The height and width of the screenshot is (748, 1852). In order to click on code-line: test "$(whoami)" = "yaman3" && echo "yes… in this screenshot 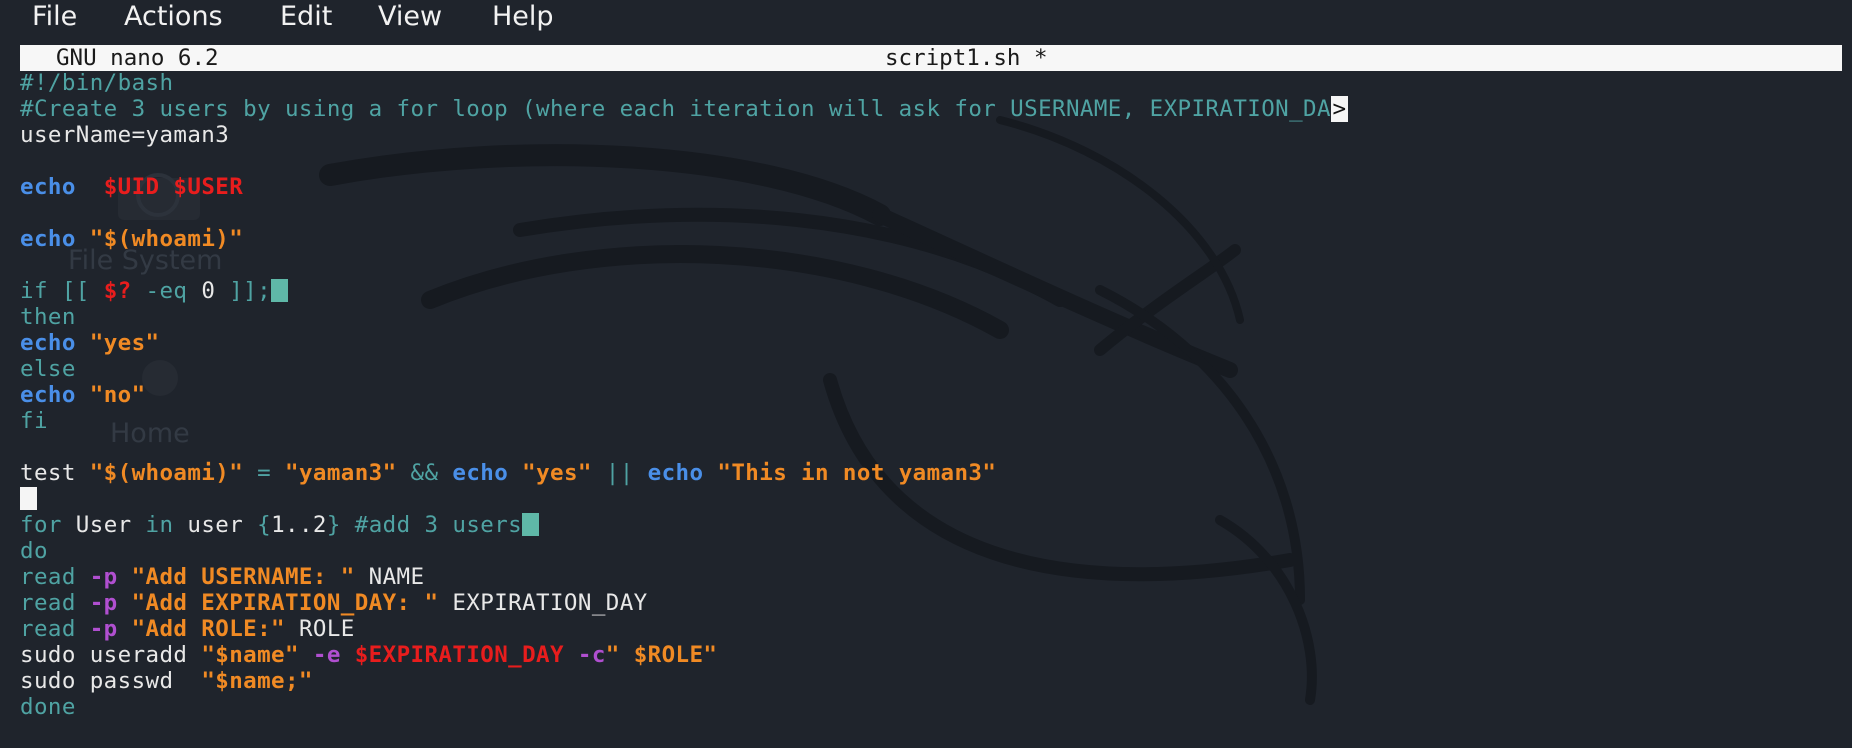, I will do `click(684, 473)`.